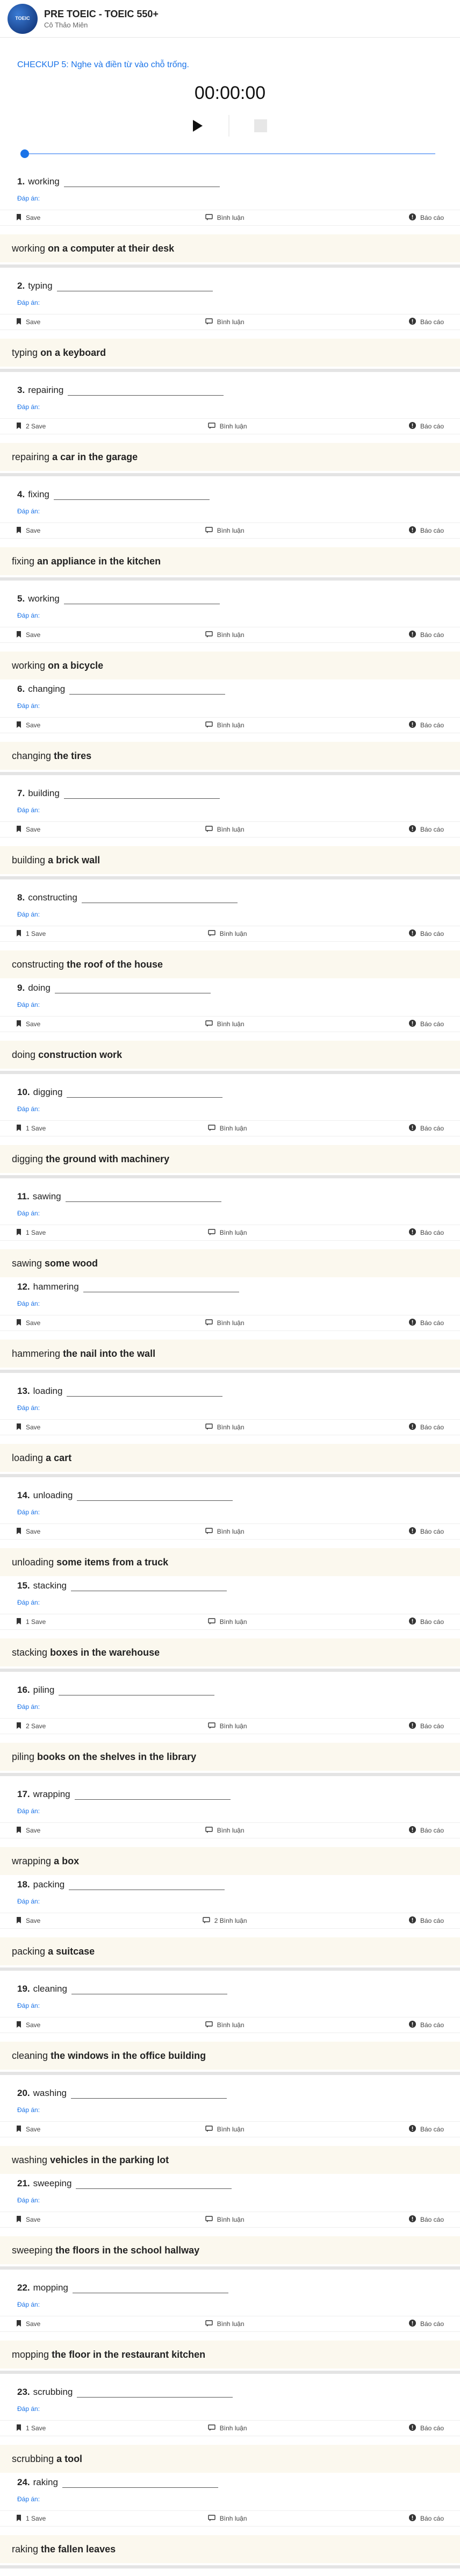 The image size is (460, 2576). Describe the element at coordinates (260, 125) in the screenshot. I see `stop-icon` at that location.